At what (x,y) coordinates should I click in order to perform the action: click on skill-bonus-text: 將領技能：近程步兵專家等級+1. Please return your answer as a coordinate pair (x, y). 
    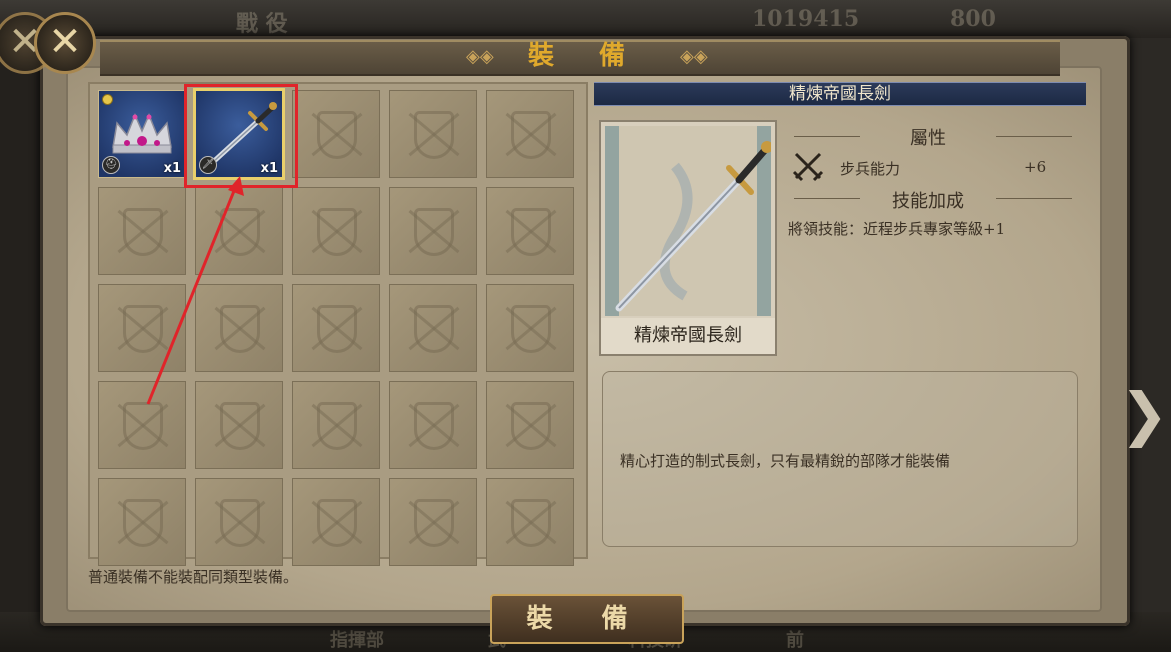
    Looking at the image, I should click on (897, 229).